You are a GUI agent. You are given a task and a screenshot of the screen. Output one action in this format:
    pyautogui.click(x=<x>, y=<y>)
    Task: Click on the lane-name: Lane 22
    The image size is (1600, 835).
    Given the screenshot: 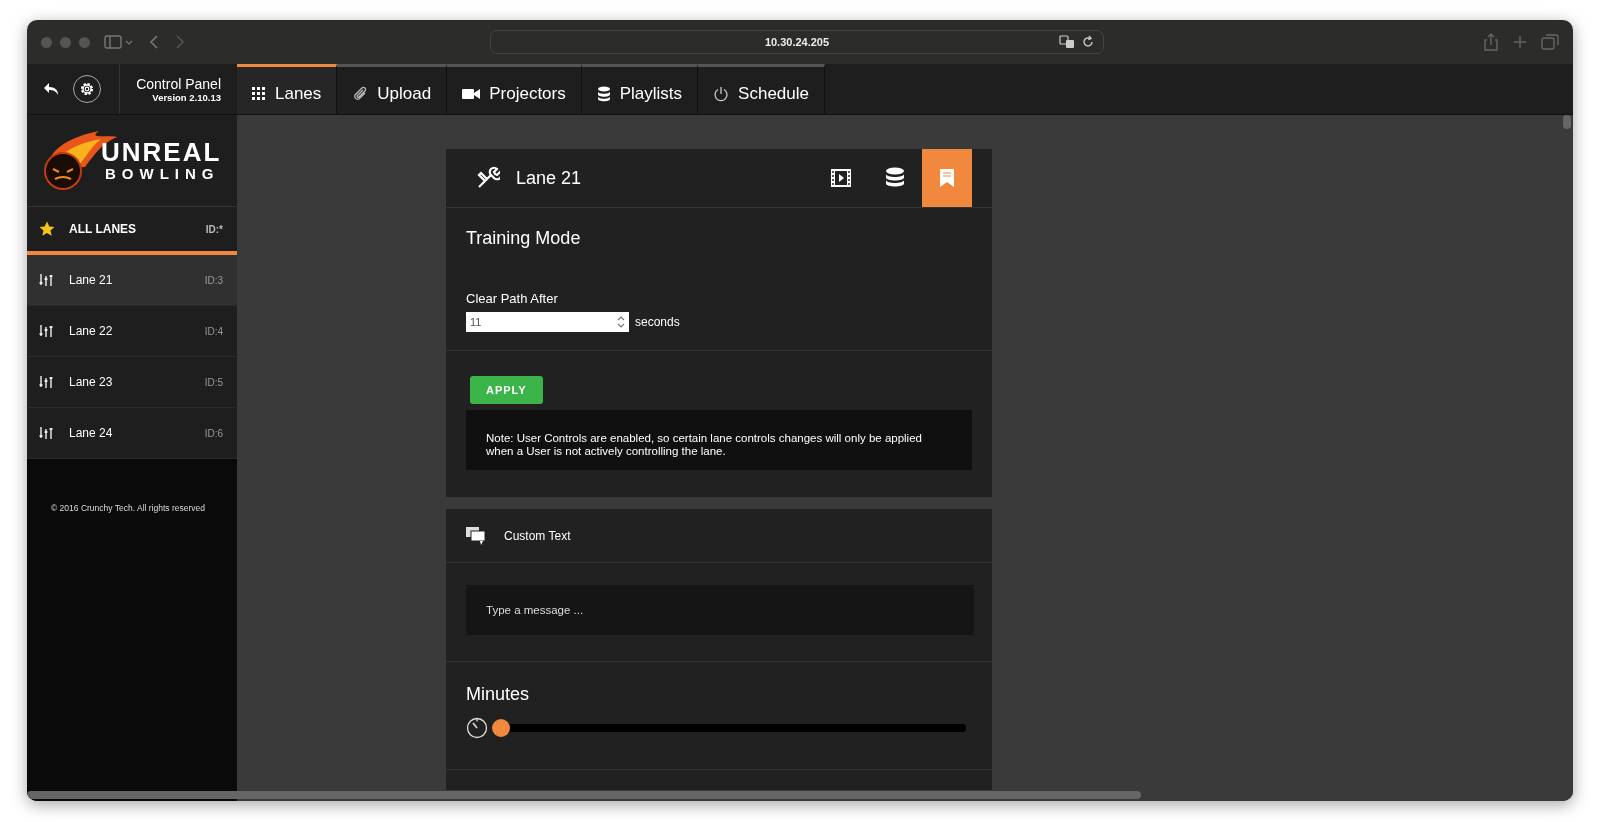 What is the action you would take?
    pyautogui.click(x=91, y=331)
    